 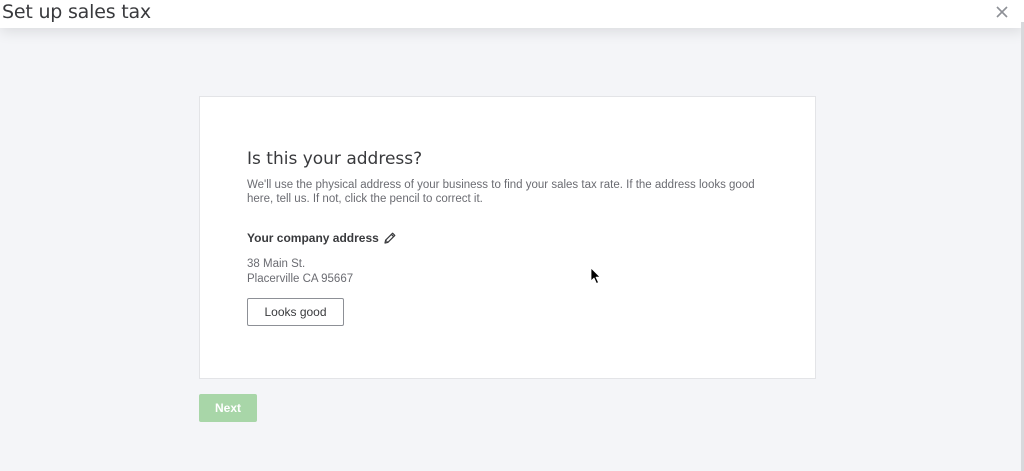 What do you see at coordinates (512, 14) in the screenshot?
I see `modal-header: Set up sales tax` at bounding box center [512, 14].